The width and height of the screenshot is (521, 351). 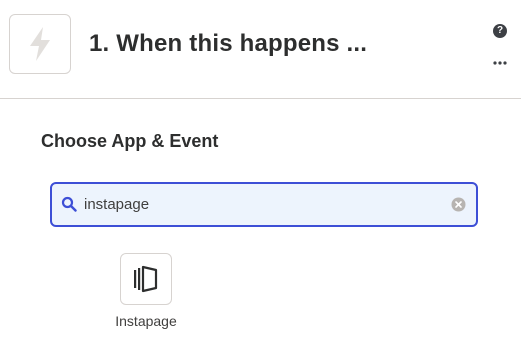 I want to click on instapage-logo-icon, so click(x=146, y=279).